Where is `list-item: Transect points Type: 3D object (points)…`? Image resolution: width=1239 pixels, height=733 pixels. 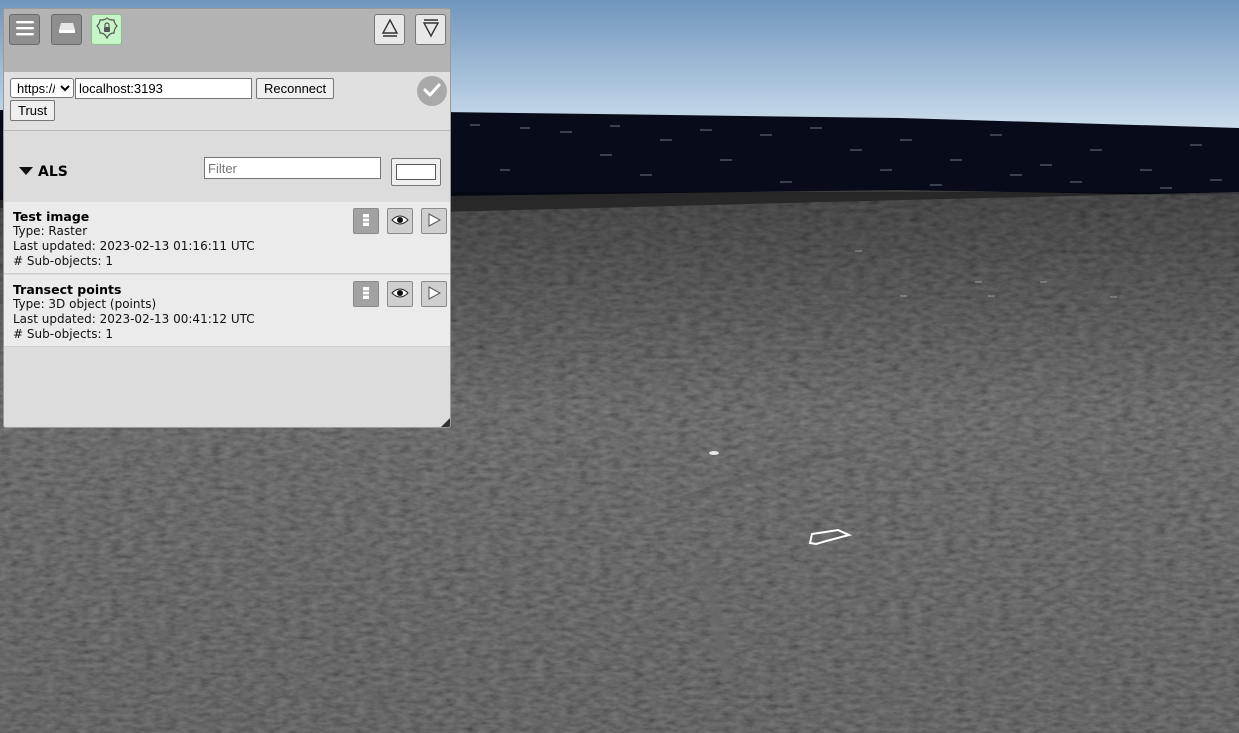
list-item: Transect points Type: 3D object (points)… is located at coordinates (227, 311).